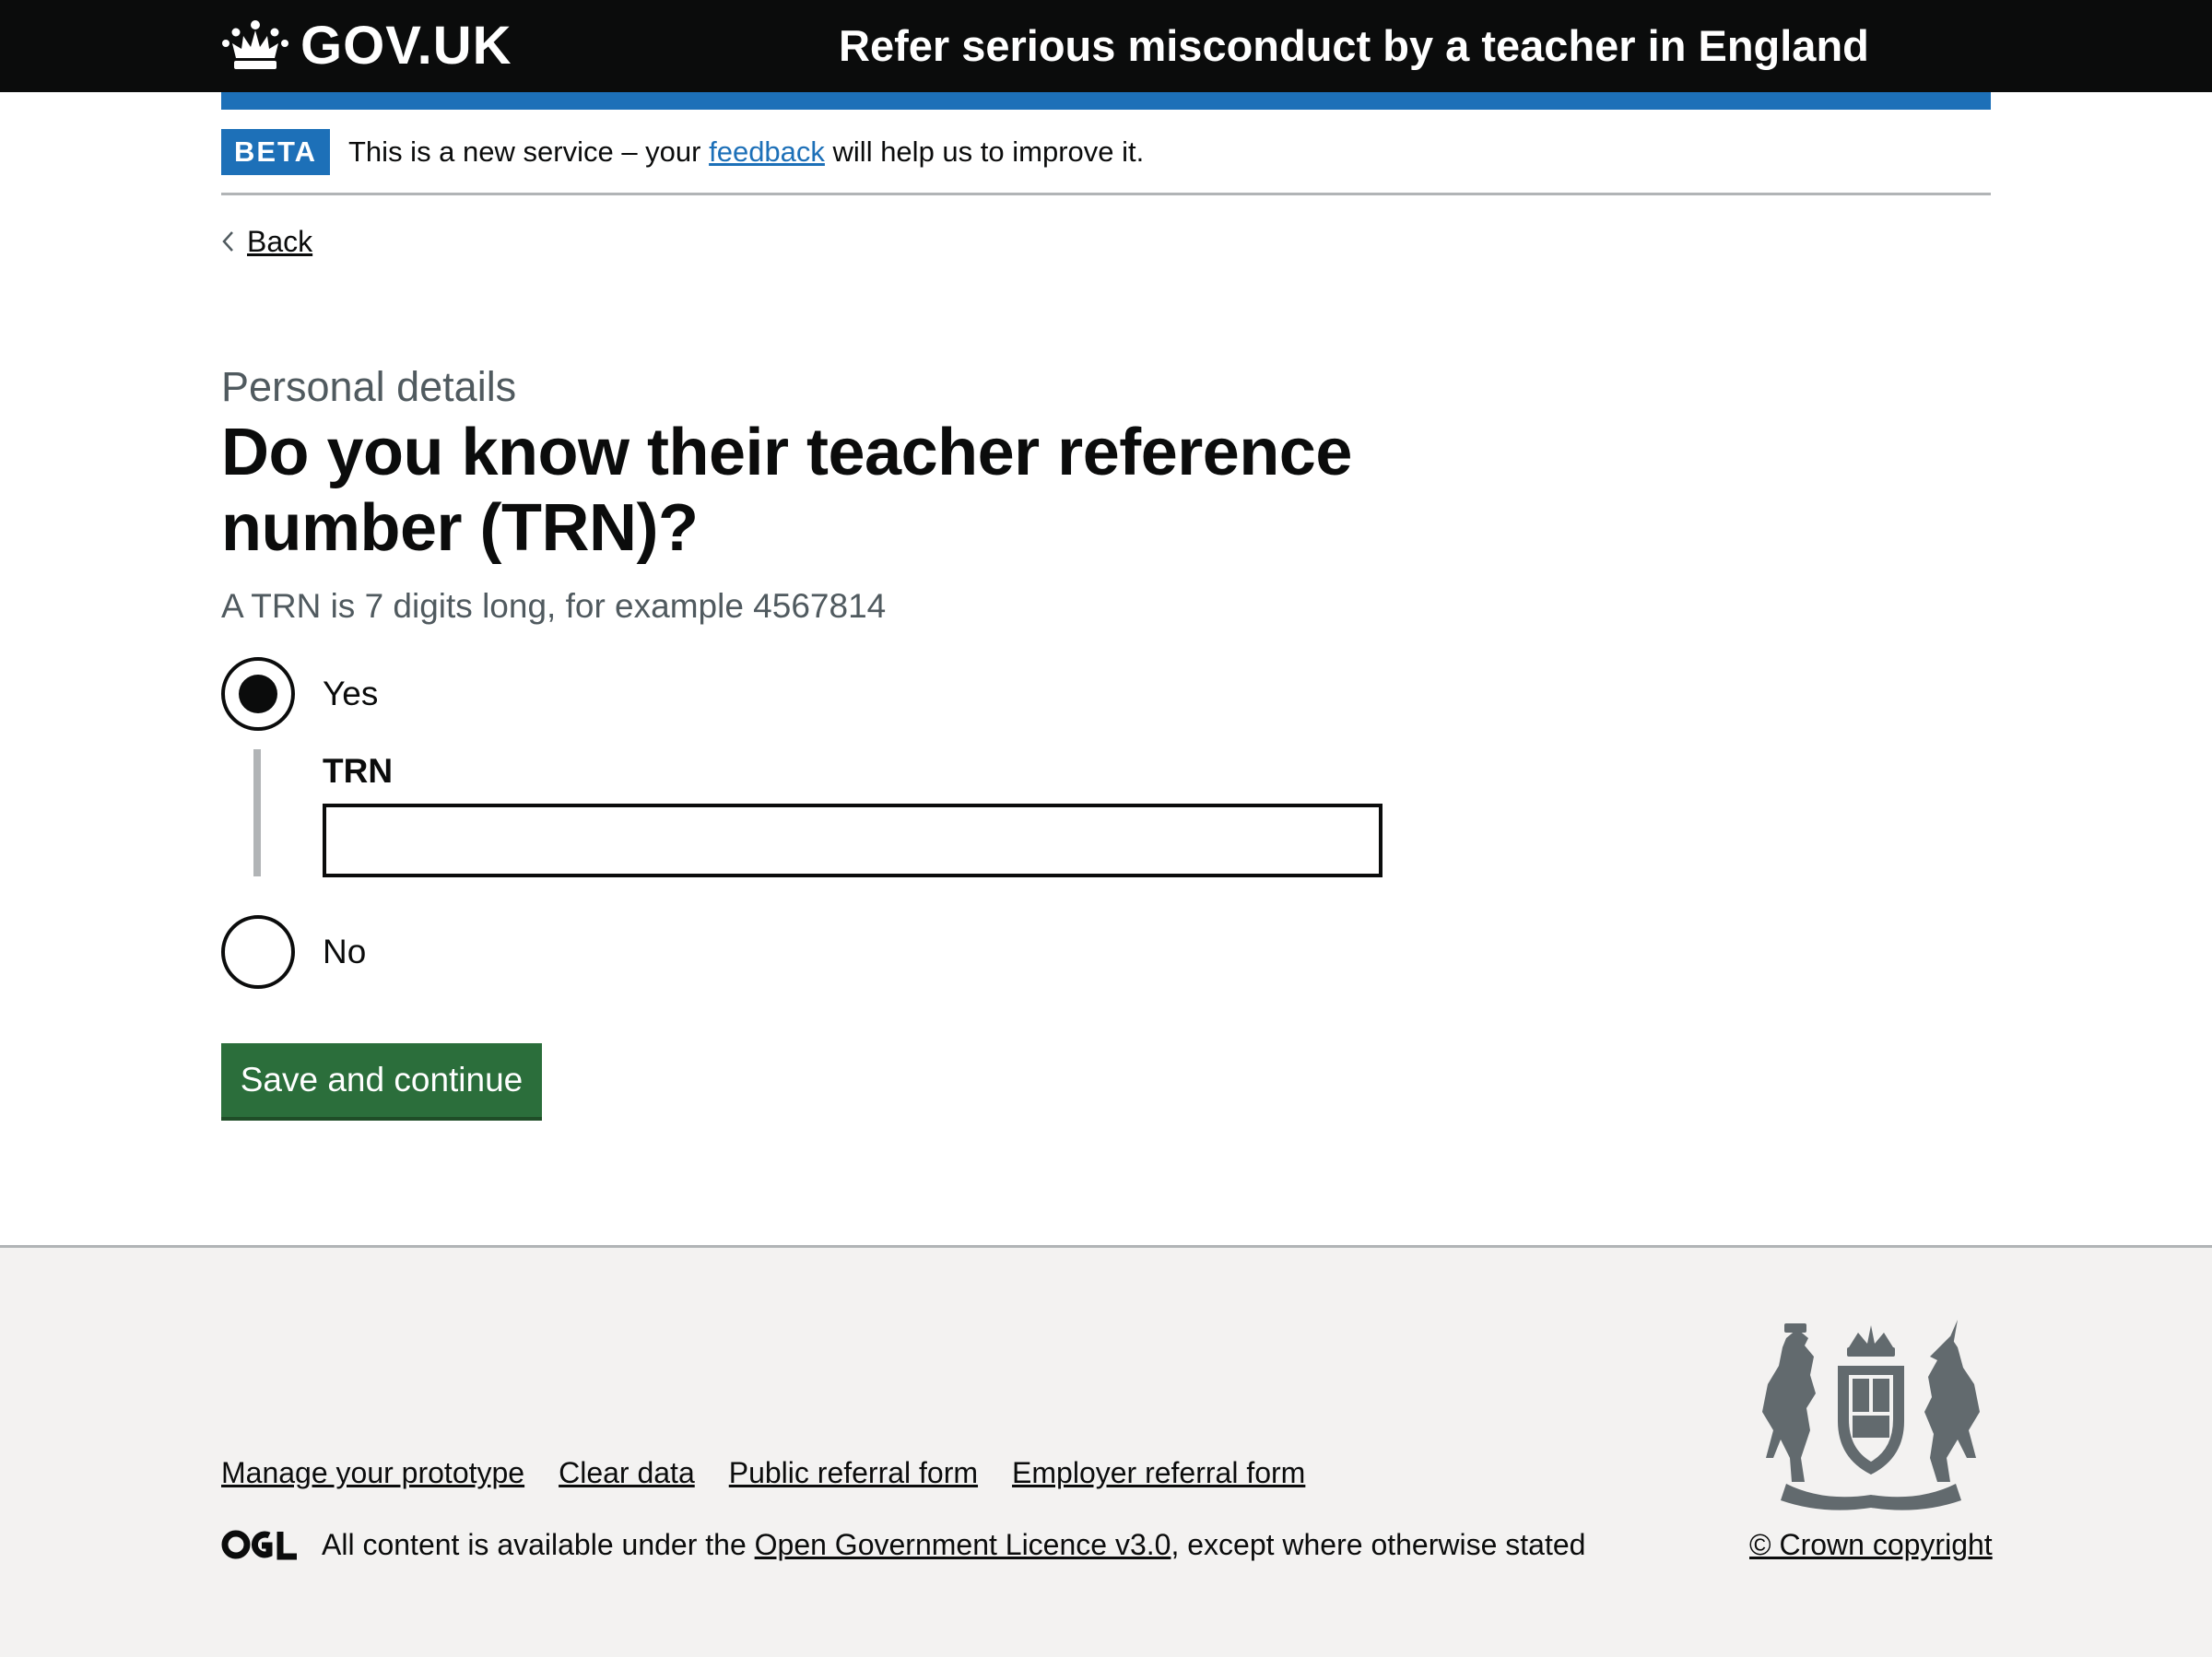 Image resolution: width=2212 pixels, height=1657 pixels. I want to click on govuk-logo-link: GOV.UK, so click(366, 46).